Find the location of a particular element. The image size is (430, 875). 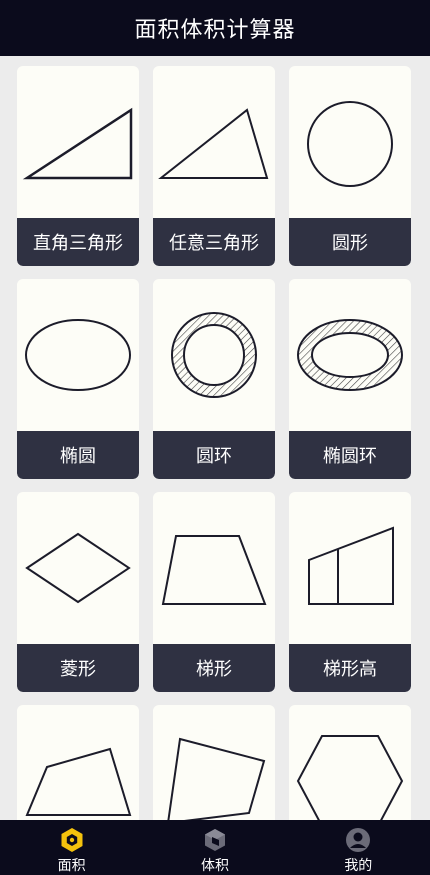

shape-card-ellipse: 椭圆 is located at coordinates (78, 379).